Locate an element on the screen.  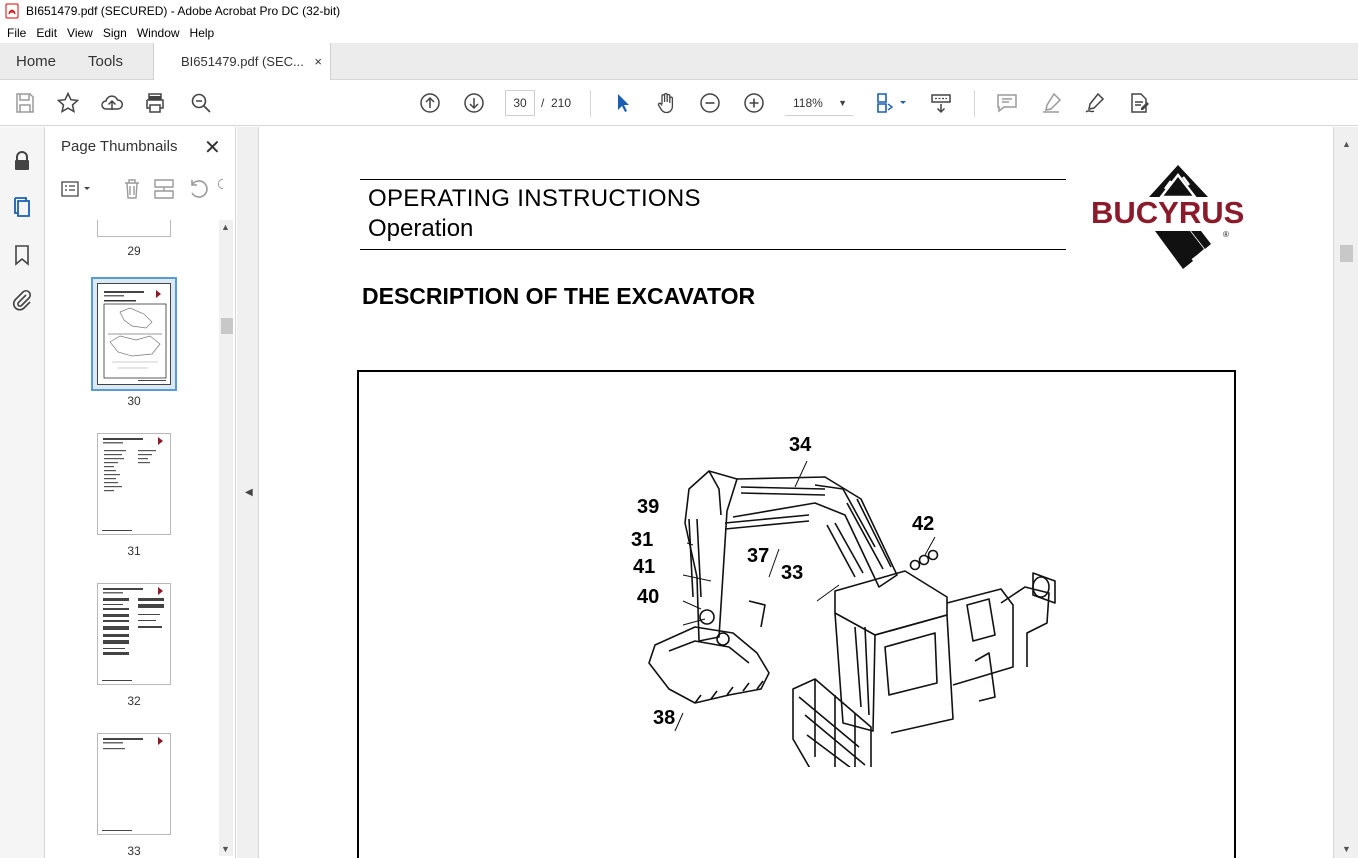
callout-label: 33 is located at coordinates (792, 573).